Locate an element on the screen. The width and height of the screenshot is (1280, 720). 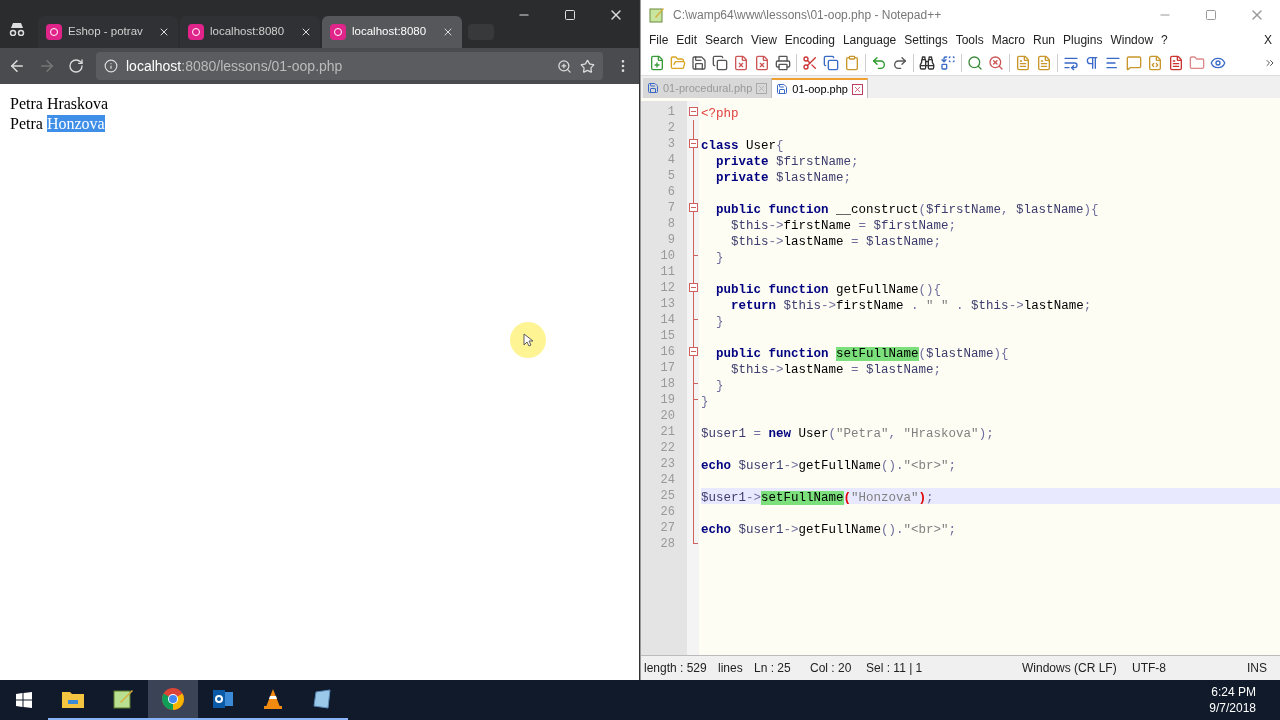
status-text: Windows (CR LF) is located at coordinates (1069, 668).